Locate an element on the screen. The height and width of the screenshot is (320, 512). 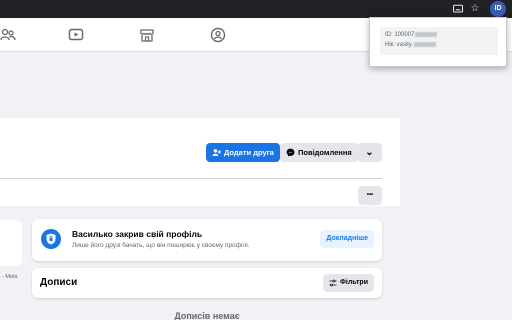
redacted-nick is located at coordinates (424, 44).